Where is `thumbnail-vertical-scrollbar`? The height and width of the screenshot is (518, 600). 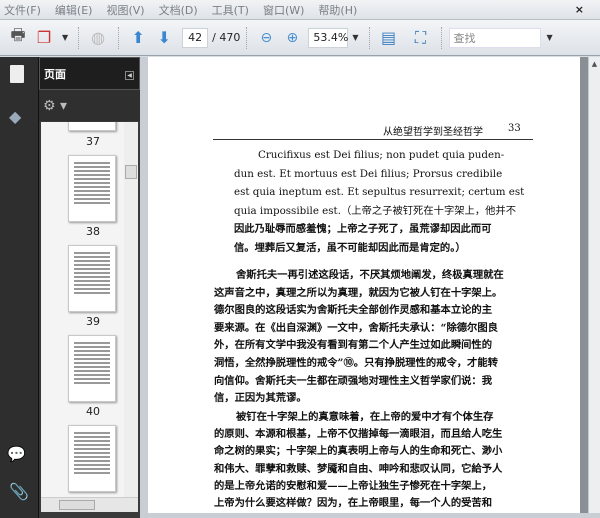
thumbnail-vertical-scrollbar is located at coordinates (131, 309).